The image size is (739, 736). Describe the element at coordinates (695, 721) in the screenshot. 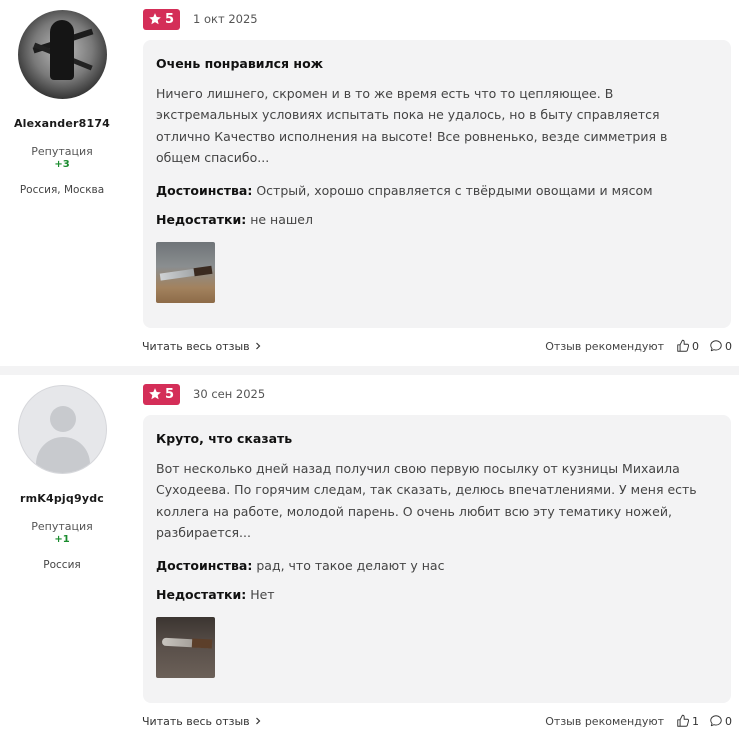

I see `like-count: 1` at that location.